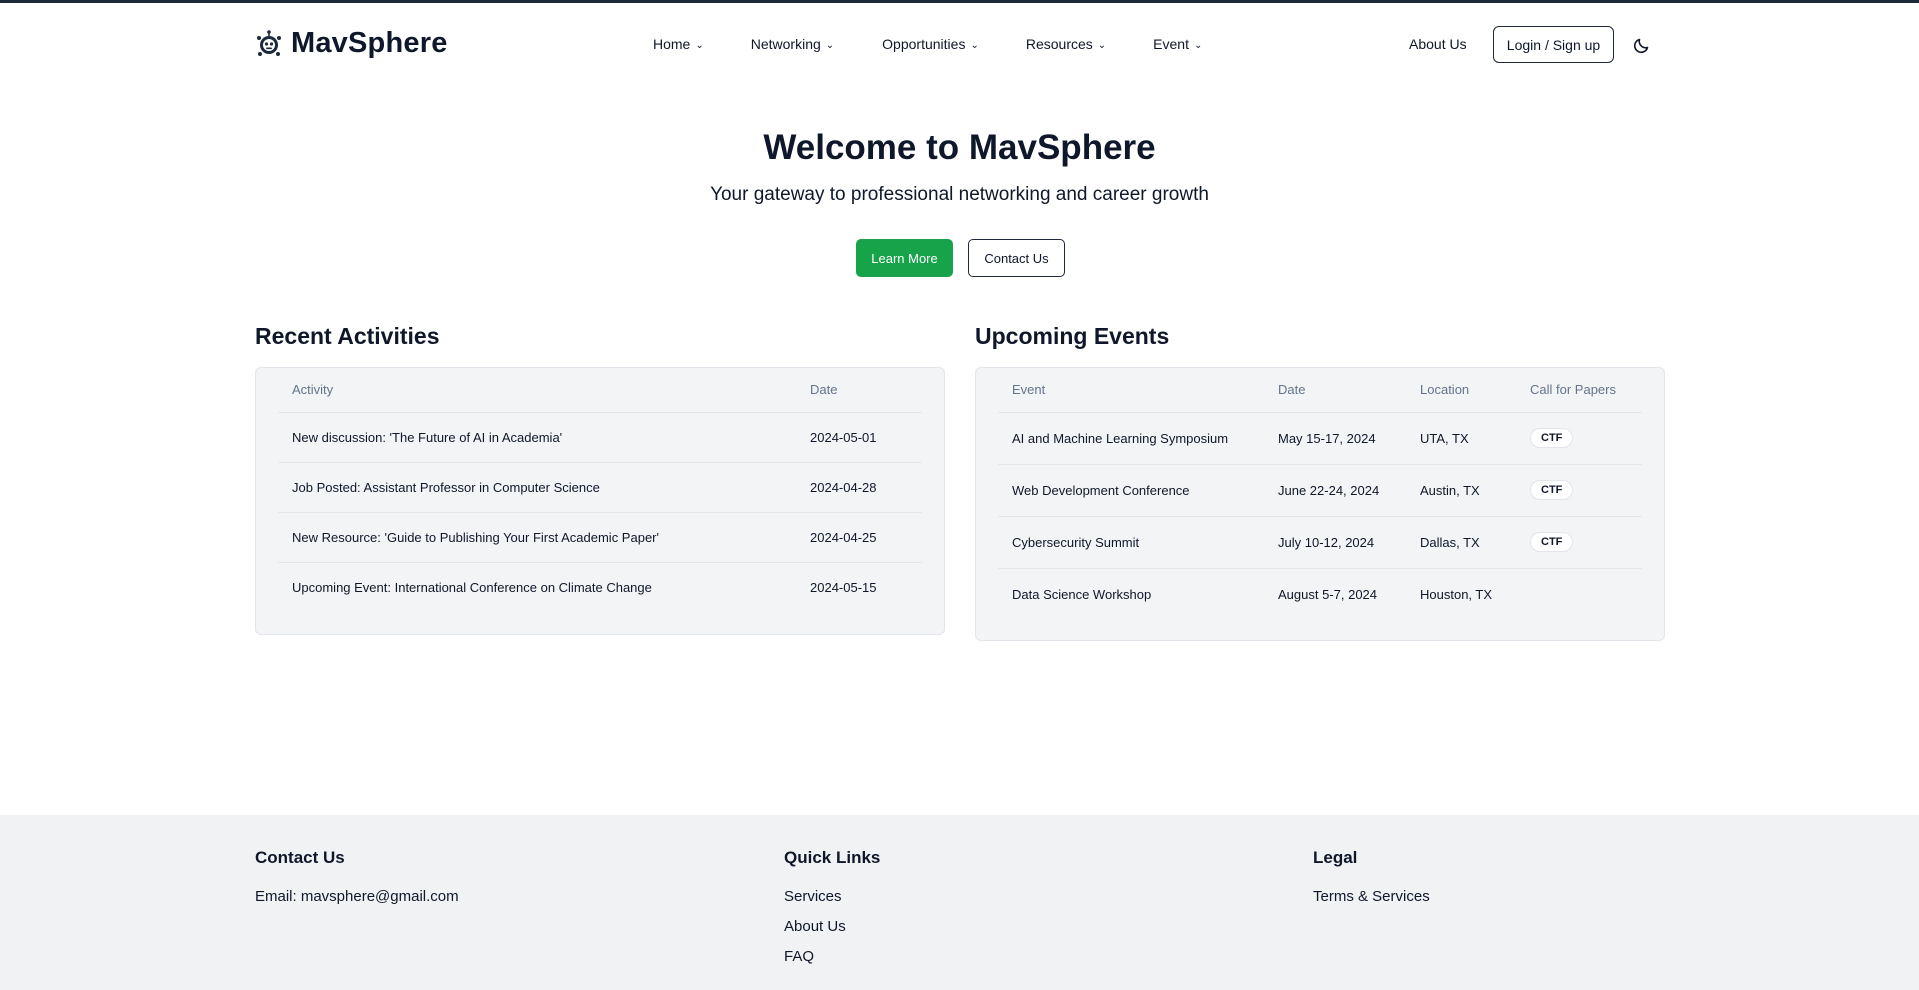 The image size is (1919, 990). I want to click on robot-logo-icon, so click(269, 42).